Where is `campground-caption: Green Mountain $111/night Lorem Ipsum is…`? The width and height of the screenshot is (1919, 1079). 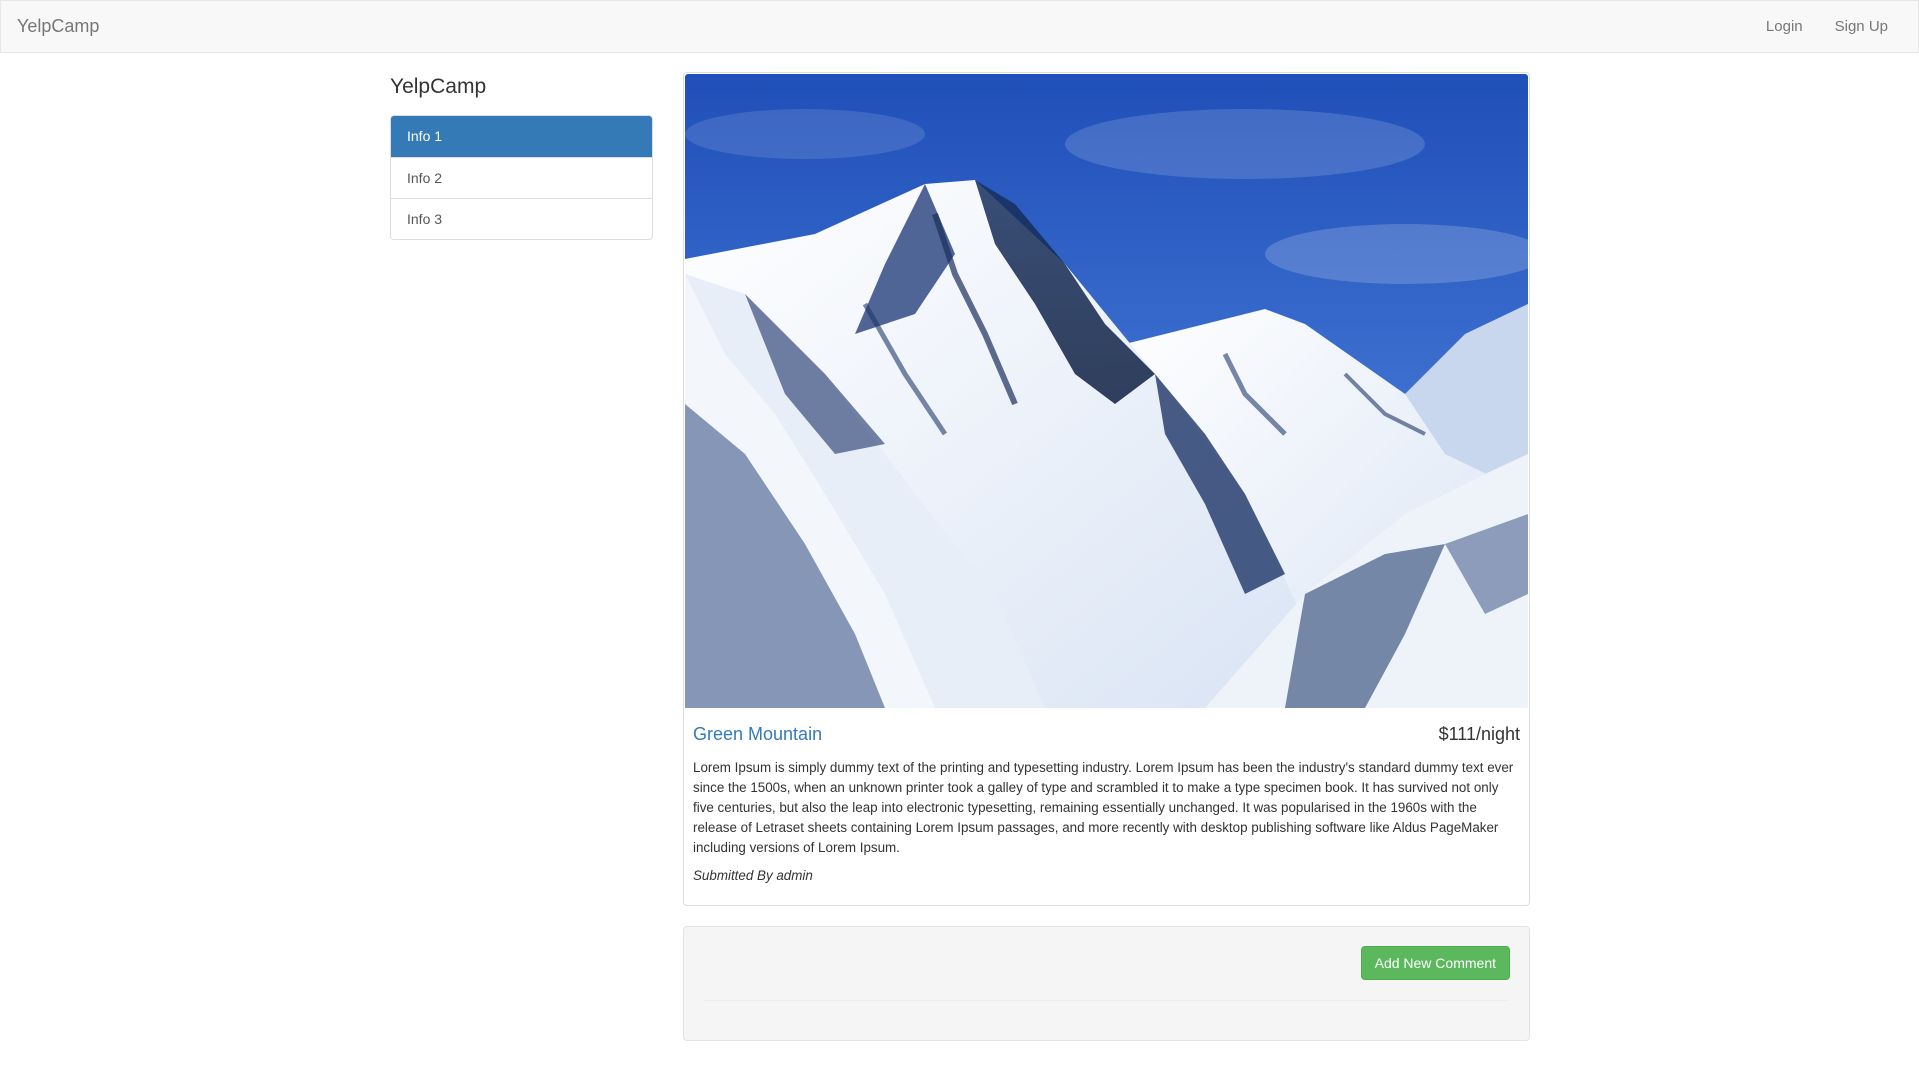
campground-caption: Green Mountain $111/night Lorem Ipsum is… is located at coordinates (1106, 803).